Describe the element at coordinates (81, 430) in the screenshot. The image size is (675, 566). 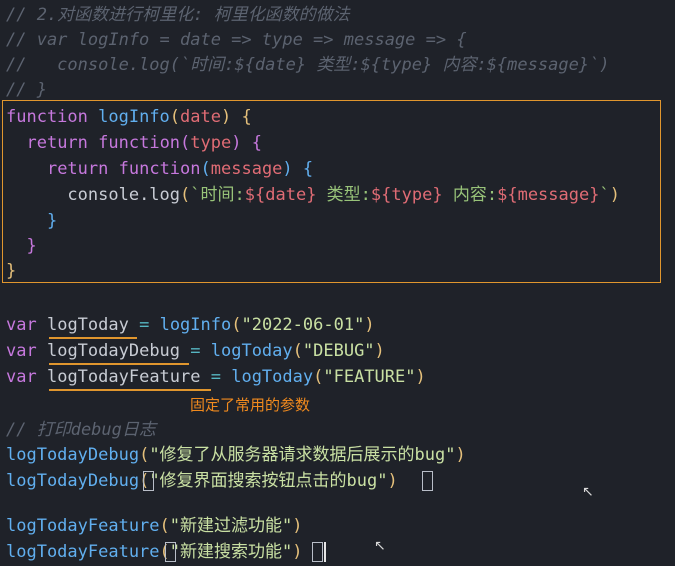
I see `comment-line: // 打印debug日志` at that location.